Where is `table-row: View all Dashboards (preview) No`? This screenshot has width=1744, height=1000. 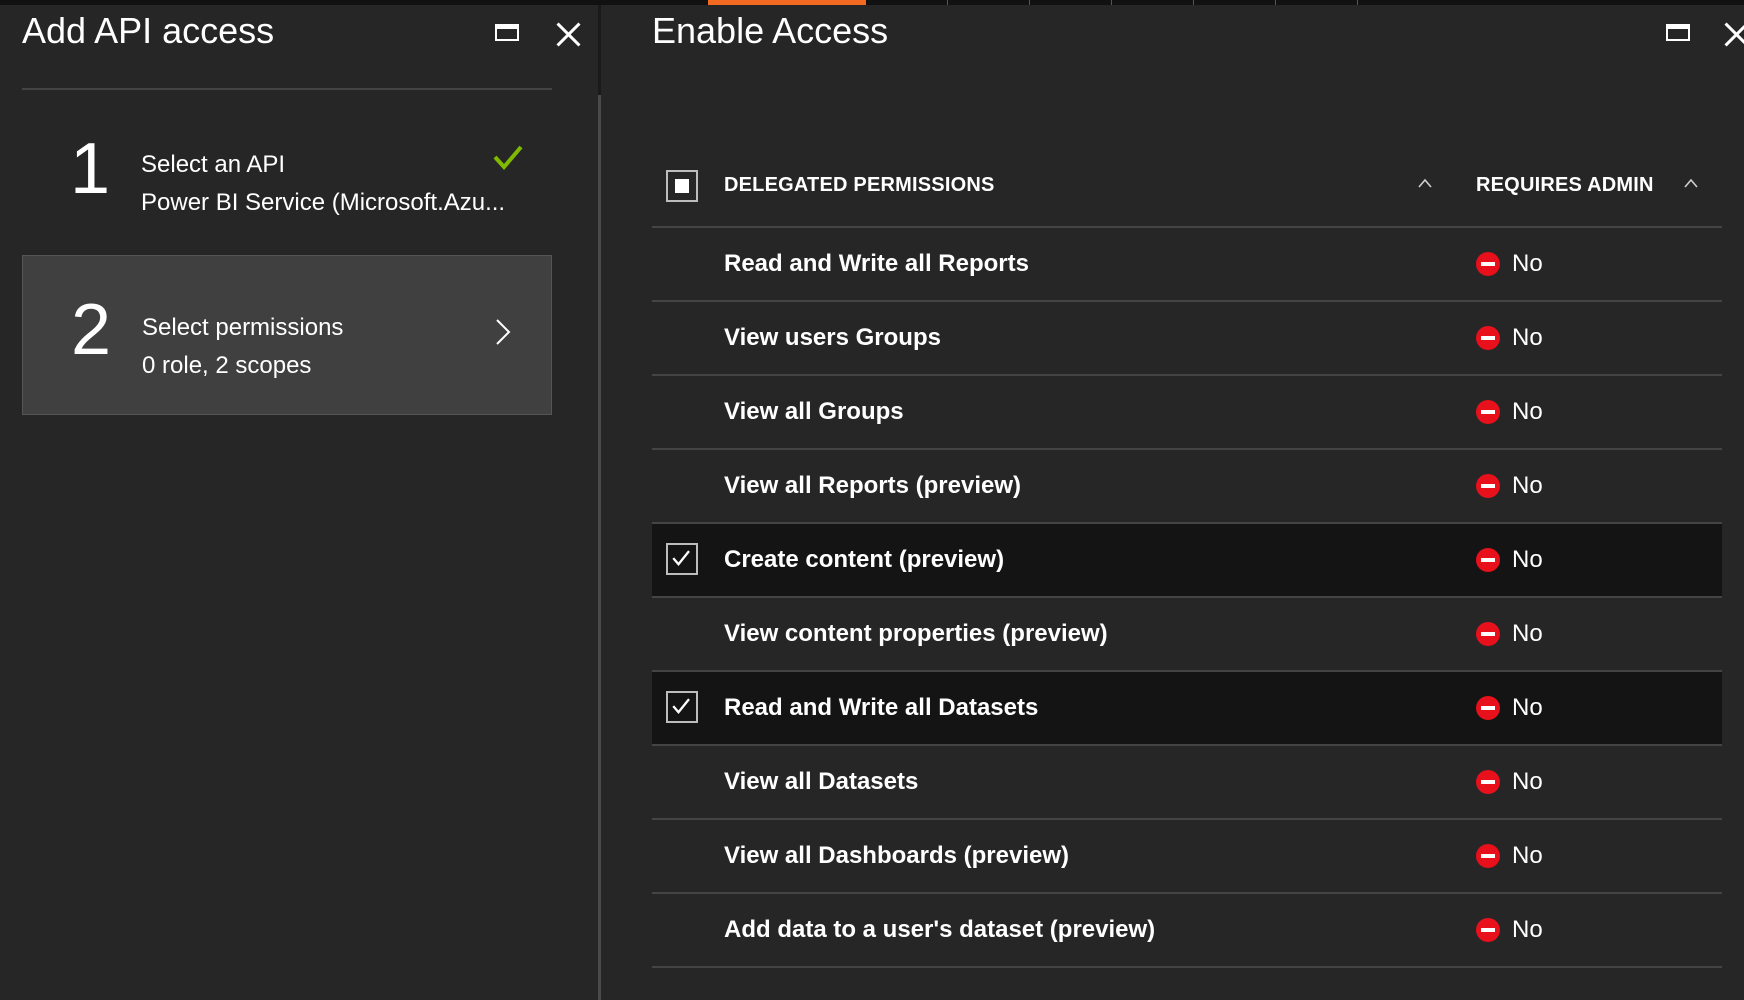 table-row: View all Dashboards (preview) No is located at coordinates (1187, 857).